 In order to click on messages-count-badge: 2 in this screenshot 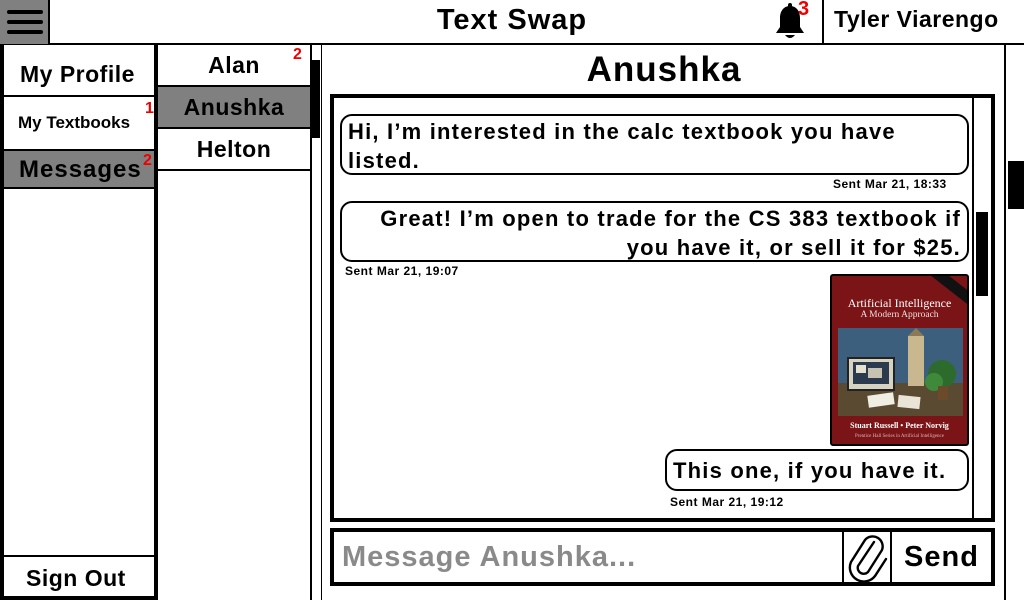, I will do `click(147, 160)`.